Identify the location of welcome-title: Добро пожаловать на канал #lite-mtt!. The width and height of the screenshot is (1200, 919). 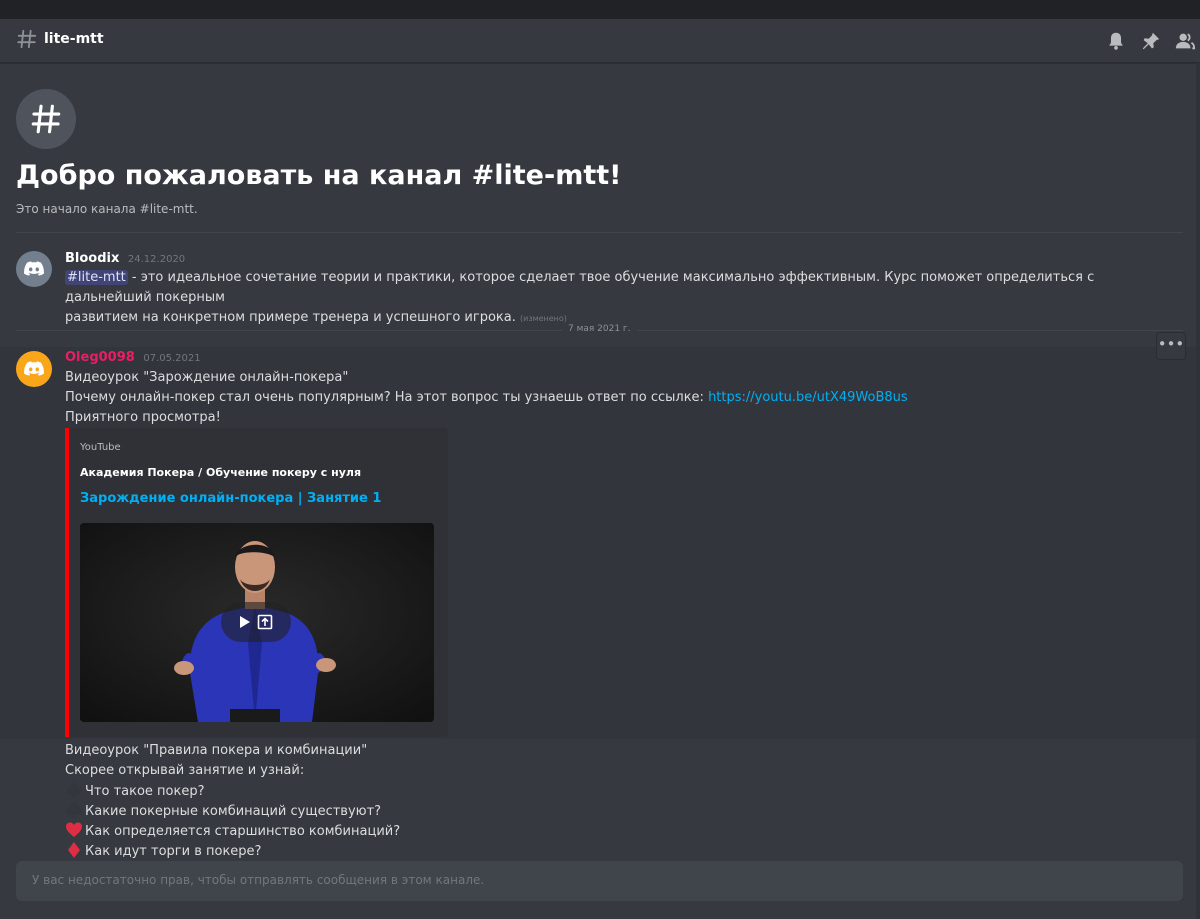
(319, 175).